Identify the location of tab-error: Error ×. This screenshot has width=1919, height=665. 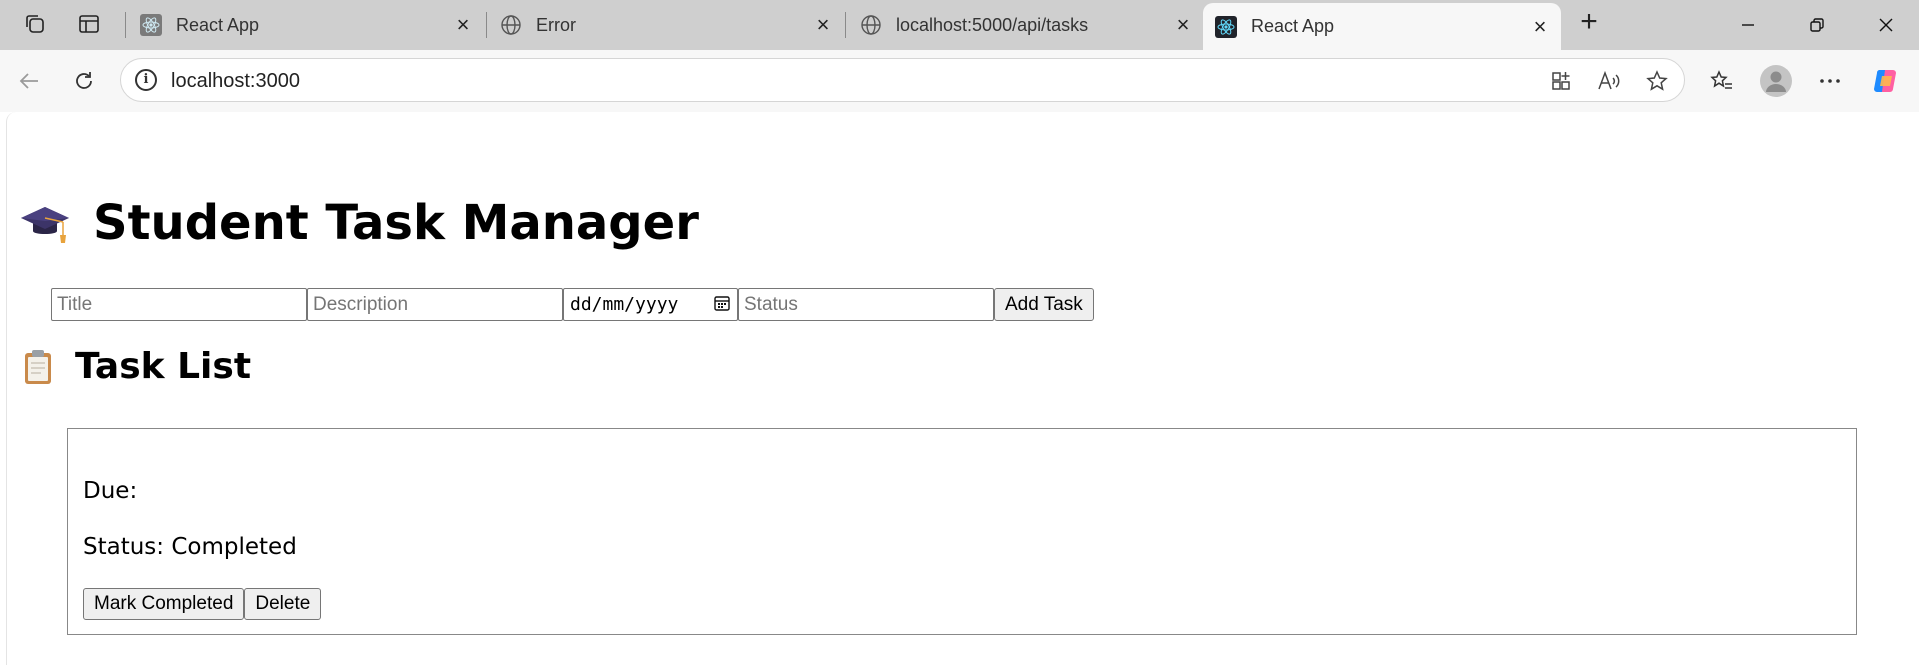
(666, 25).